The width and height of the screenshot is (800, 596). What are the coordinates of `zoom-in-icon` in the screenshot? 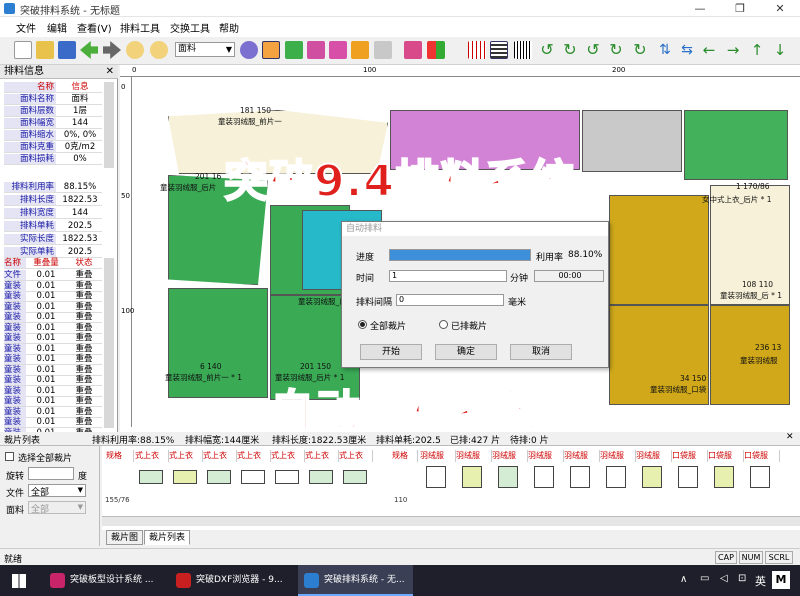 It's located at (135, 50).